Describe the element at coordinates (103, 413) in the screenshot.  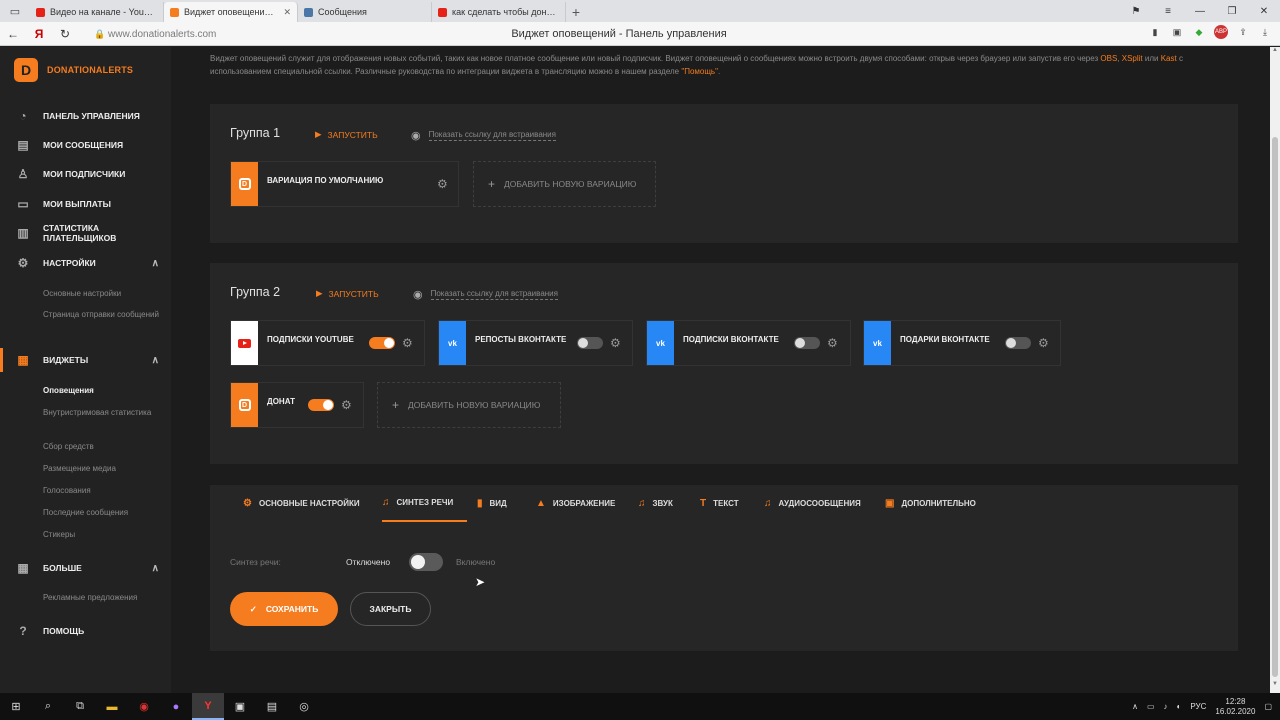
I see `sidebar-subitem: Внутристримовая статистика` at that location.